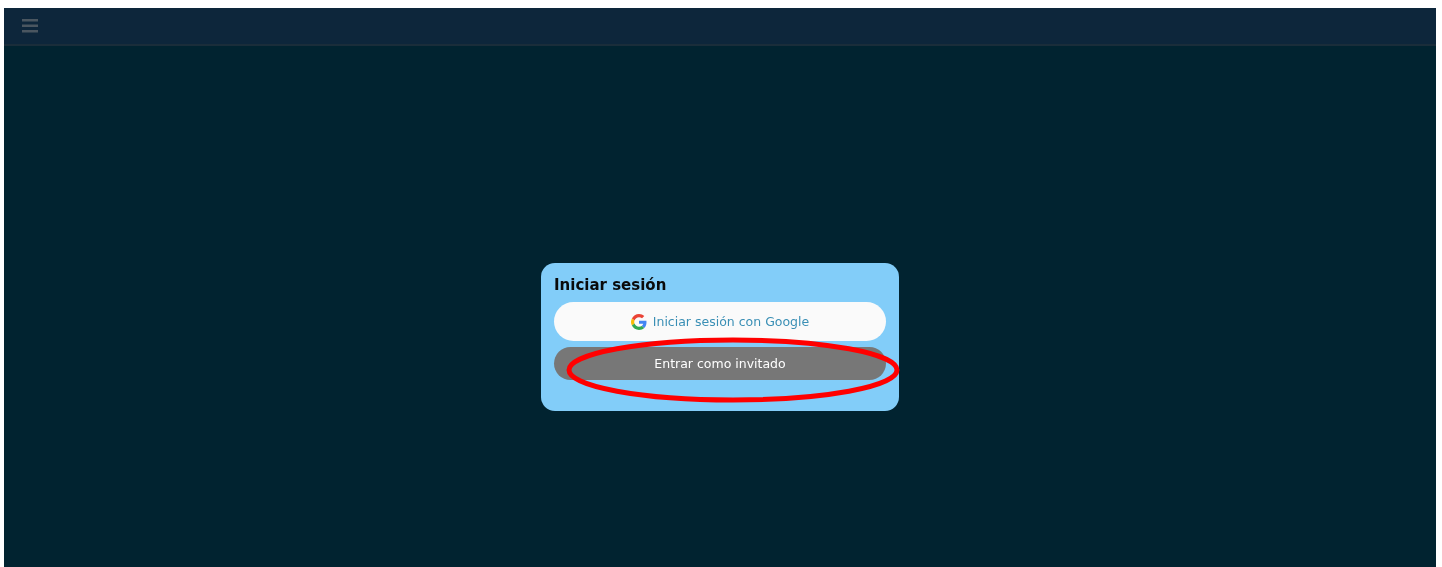 Image resolution: width=1442 pixels, height=567 pixels. Describe the element at coordinates (30, 26) in the screenshot. I see `menu-icon` at that location.